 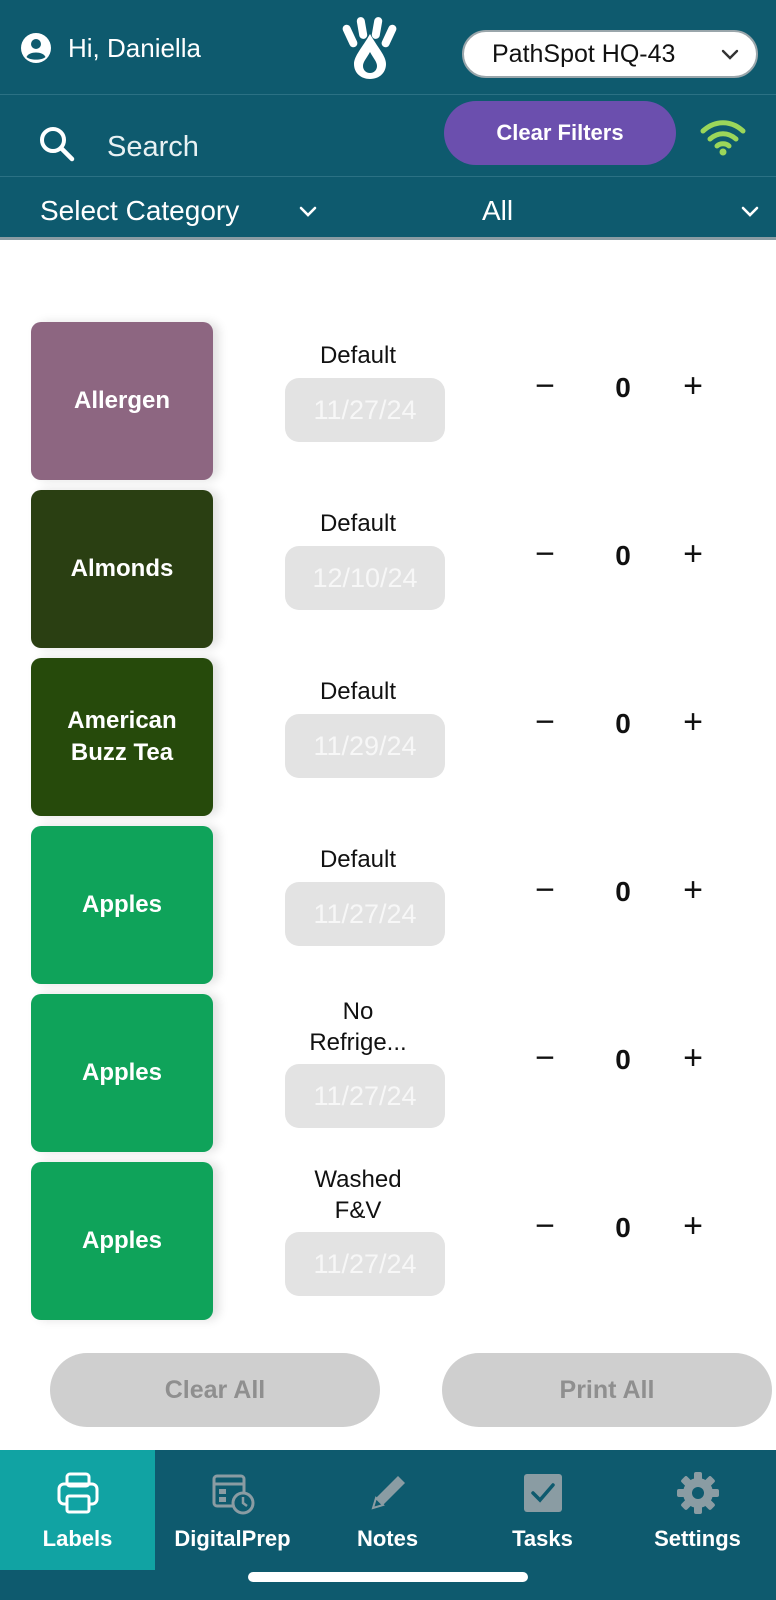 I want to click on home-indicator, so click(x=388, y=1577).